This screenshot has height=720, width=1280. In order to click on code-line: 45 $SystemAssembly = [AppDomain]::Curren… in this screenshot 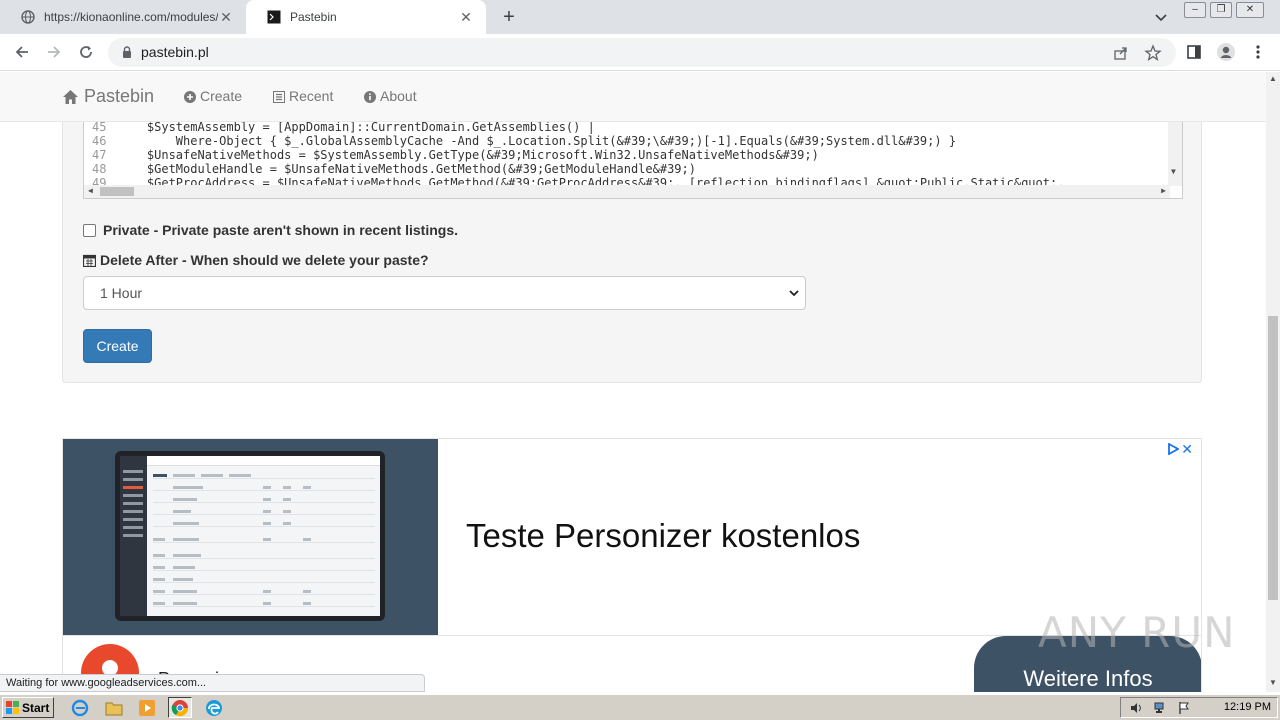, I will do `click(343, 128)`.